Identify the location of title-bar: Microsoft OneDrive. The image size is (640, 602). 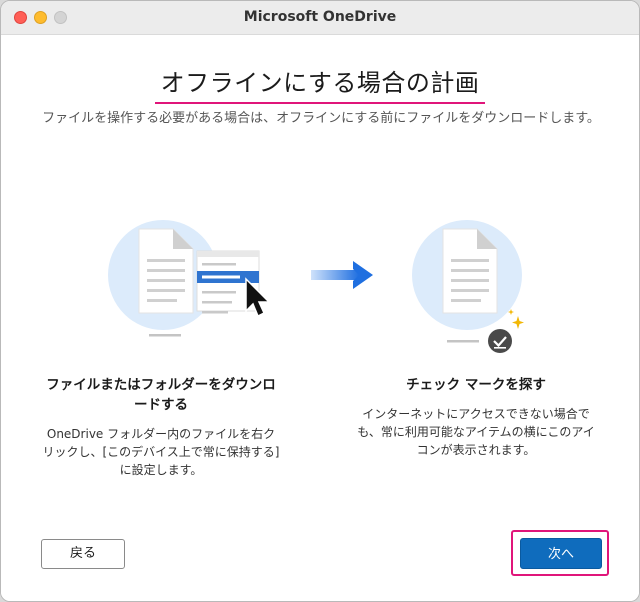
(320, 18).